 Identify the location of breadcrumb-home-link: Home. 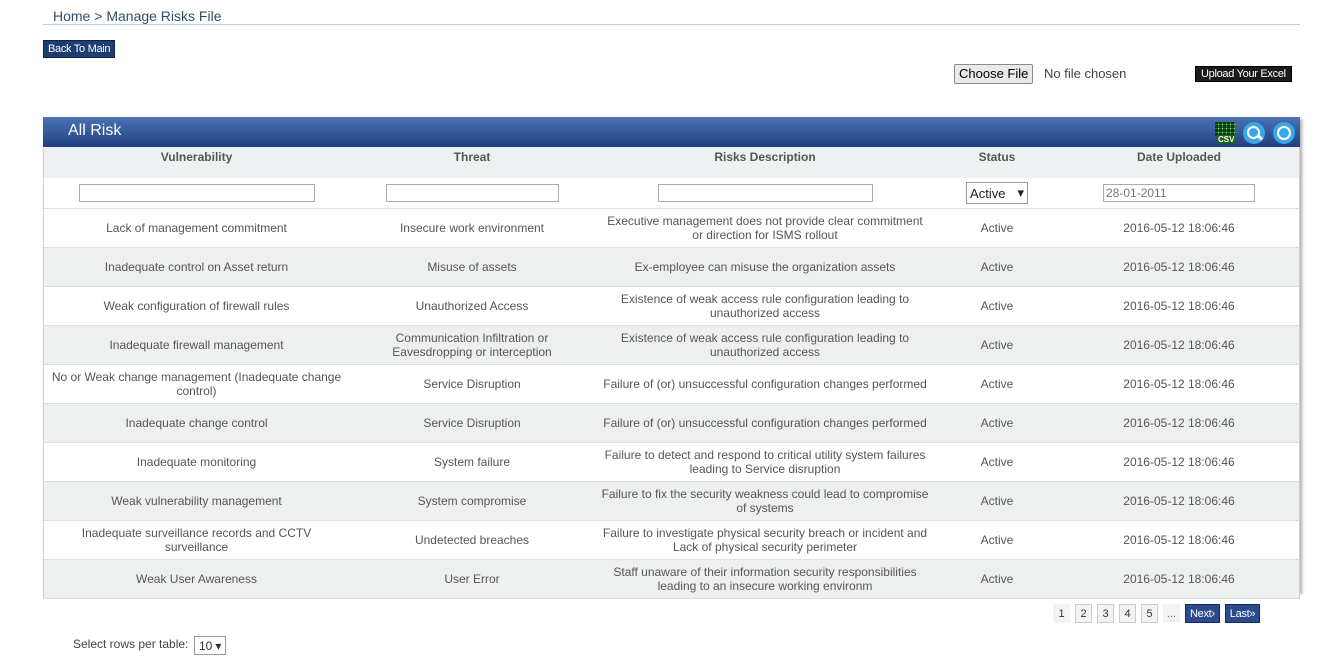
(71, 16).